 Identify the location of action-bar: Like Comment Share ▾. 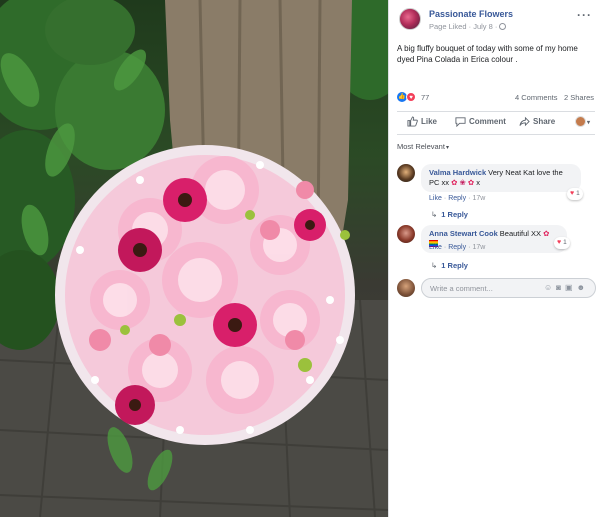
(496, 123).